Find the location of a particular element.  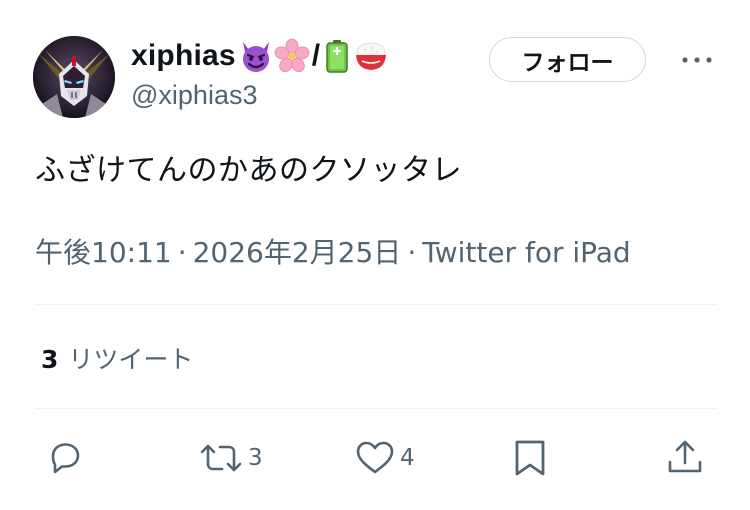

share-icon is located at coordinates (685, 456).